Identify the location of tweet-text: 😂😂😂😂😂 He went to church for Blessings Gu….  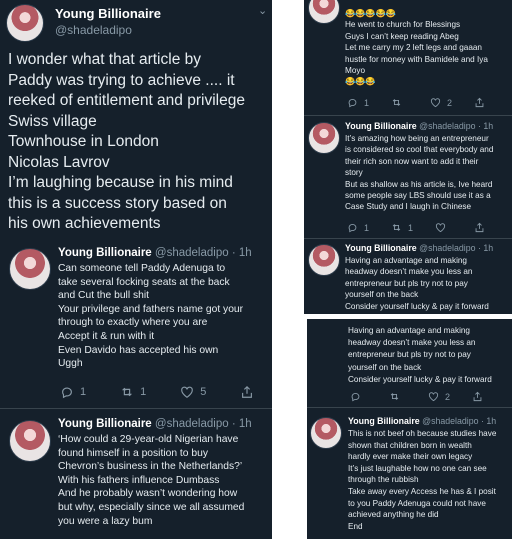
(416, 48).